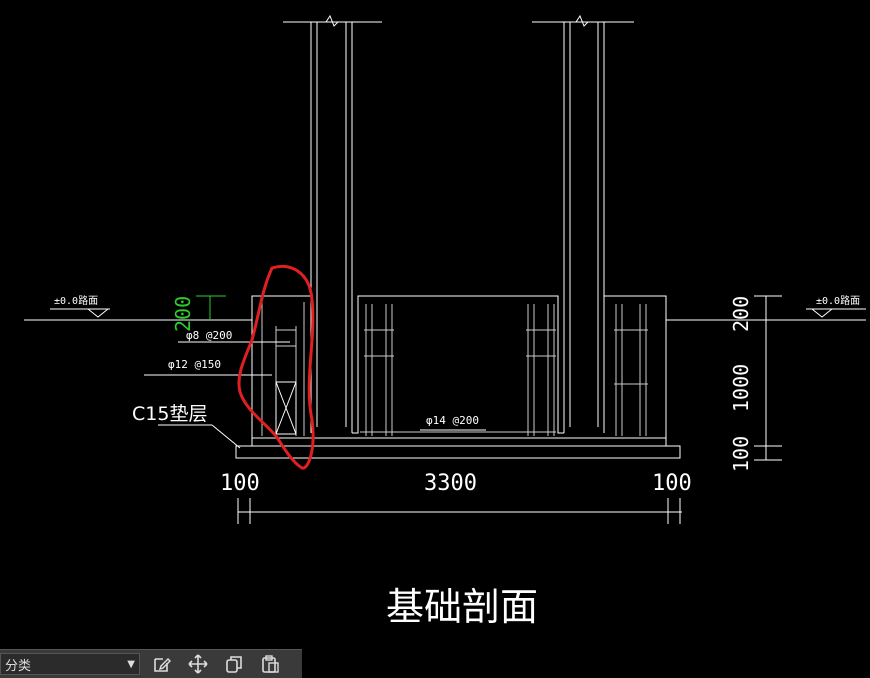 Image resolution: width=870 pixels, height=678 pixels. I want to click on dim-bottom-mid: 3300, so click(450, 483).